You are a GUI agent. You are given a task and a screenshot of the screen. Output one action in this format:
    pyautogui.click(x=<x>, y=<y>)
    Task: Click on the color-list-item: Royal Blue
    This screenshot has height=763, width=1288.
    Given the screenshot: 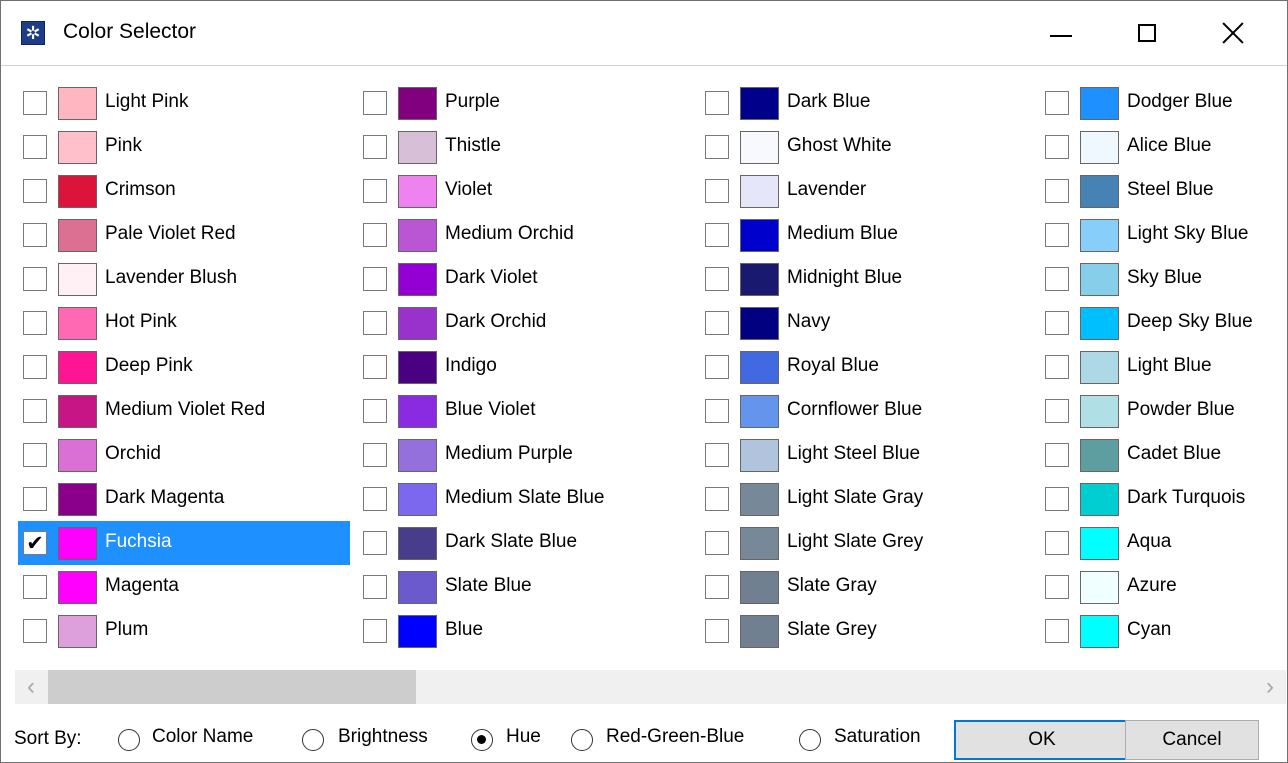 What is the action you would take?
    pyautogui.click(x=866, y=367)
    